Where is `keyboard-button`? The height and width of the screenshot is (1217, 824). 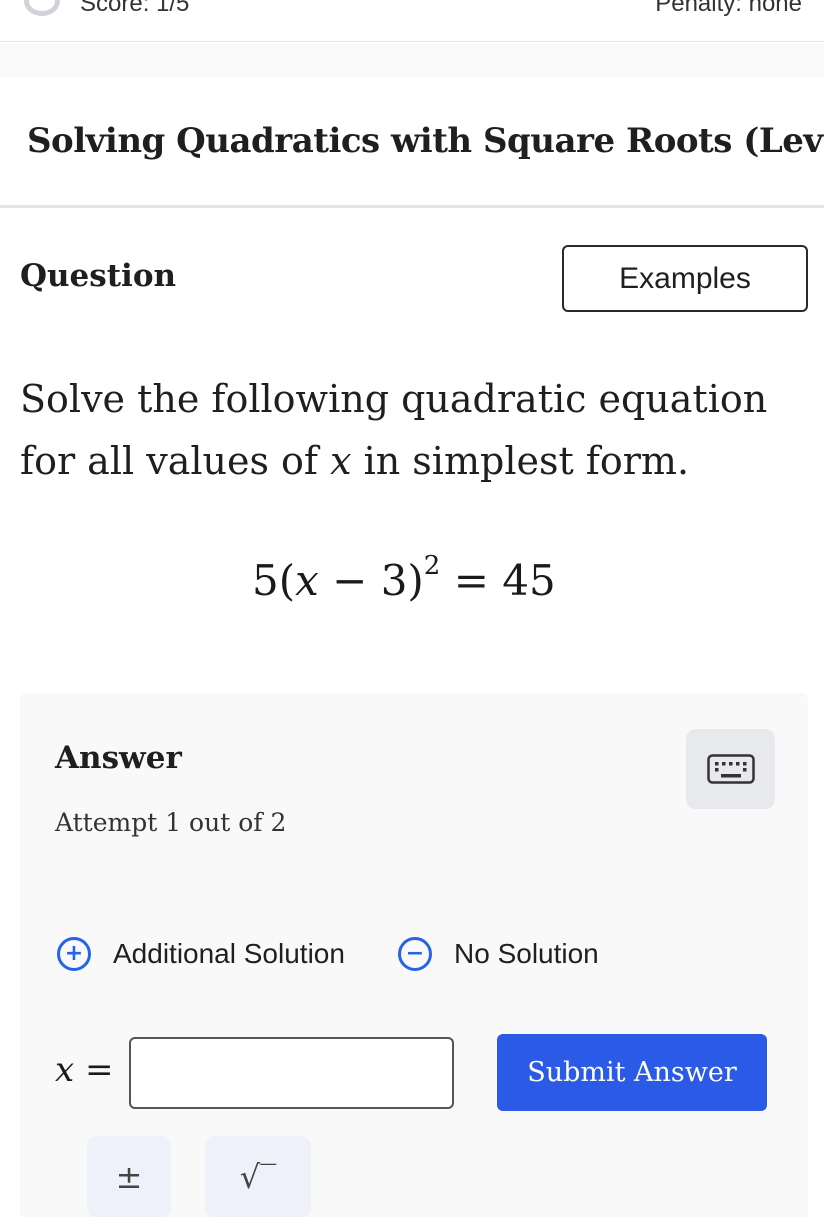
keyboard-button is located at coordinates (730, 769).